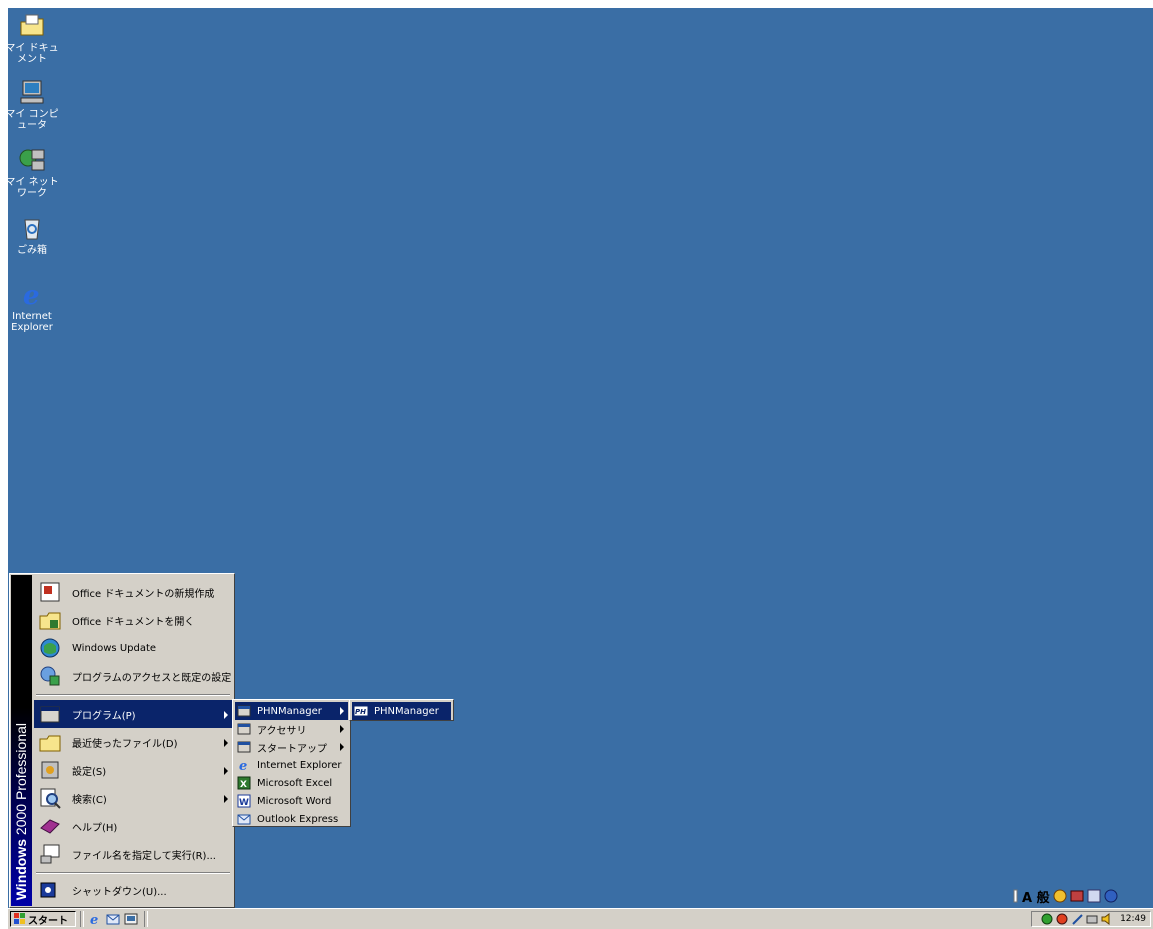 The width and height of the screenshot is (1153, 929). What do you see at coordinates (1015, 896) in the screenshot?
I see `language-bar-grip-icon` at bounding box center [1015, 896].